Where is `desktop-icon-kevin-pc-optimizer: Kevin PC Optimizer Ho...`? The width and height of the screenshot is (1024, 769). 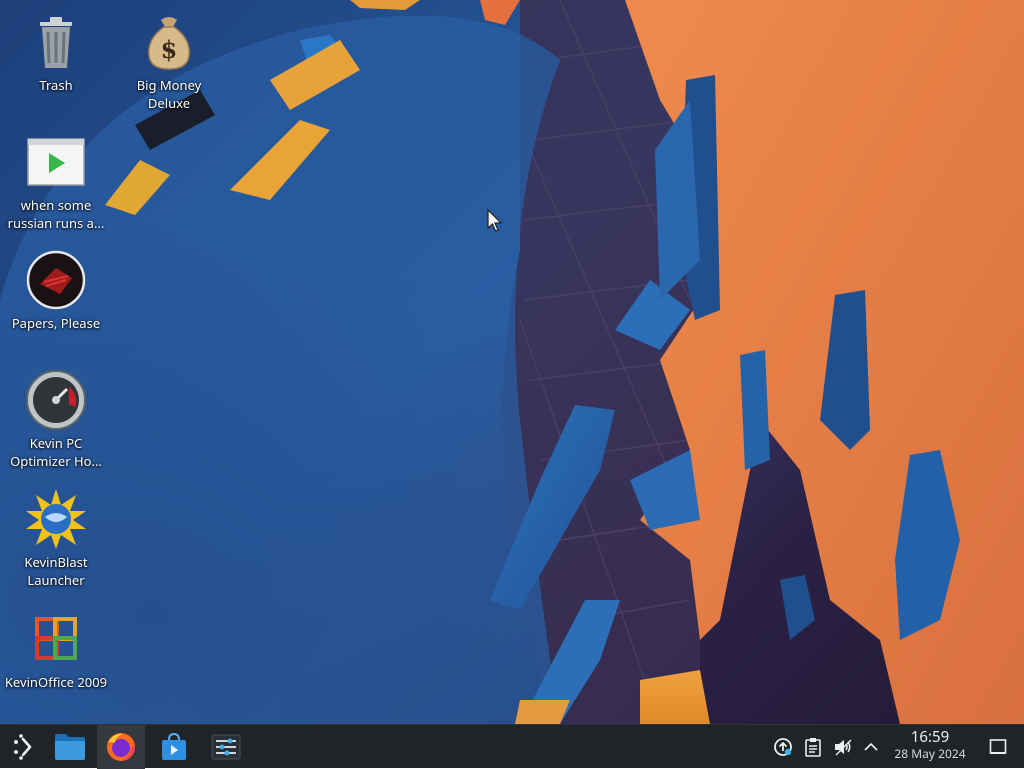 desktop-icon-kevin-pc-optimizer: Kevin PC Optimizer Ho... is located at coordinates (56, 419).